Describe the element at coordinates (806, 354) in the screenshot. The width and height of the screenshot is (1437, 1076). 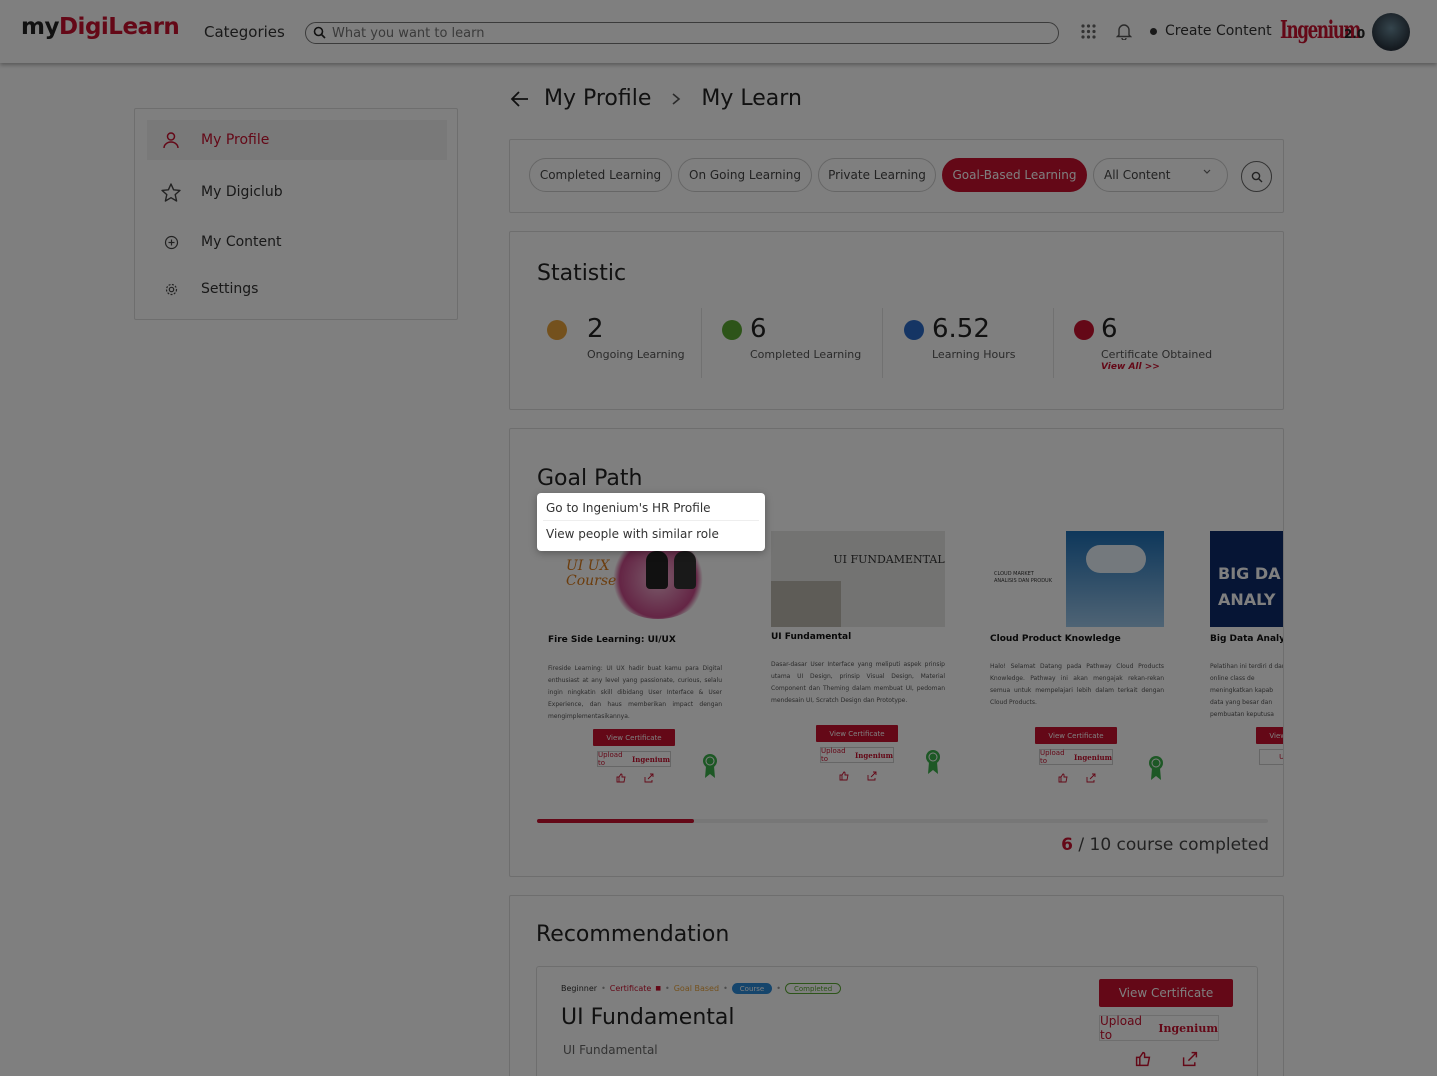
I see `stat-label: Completed Learning` at that location.